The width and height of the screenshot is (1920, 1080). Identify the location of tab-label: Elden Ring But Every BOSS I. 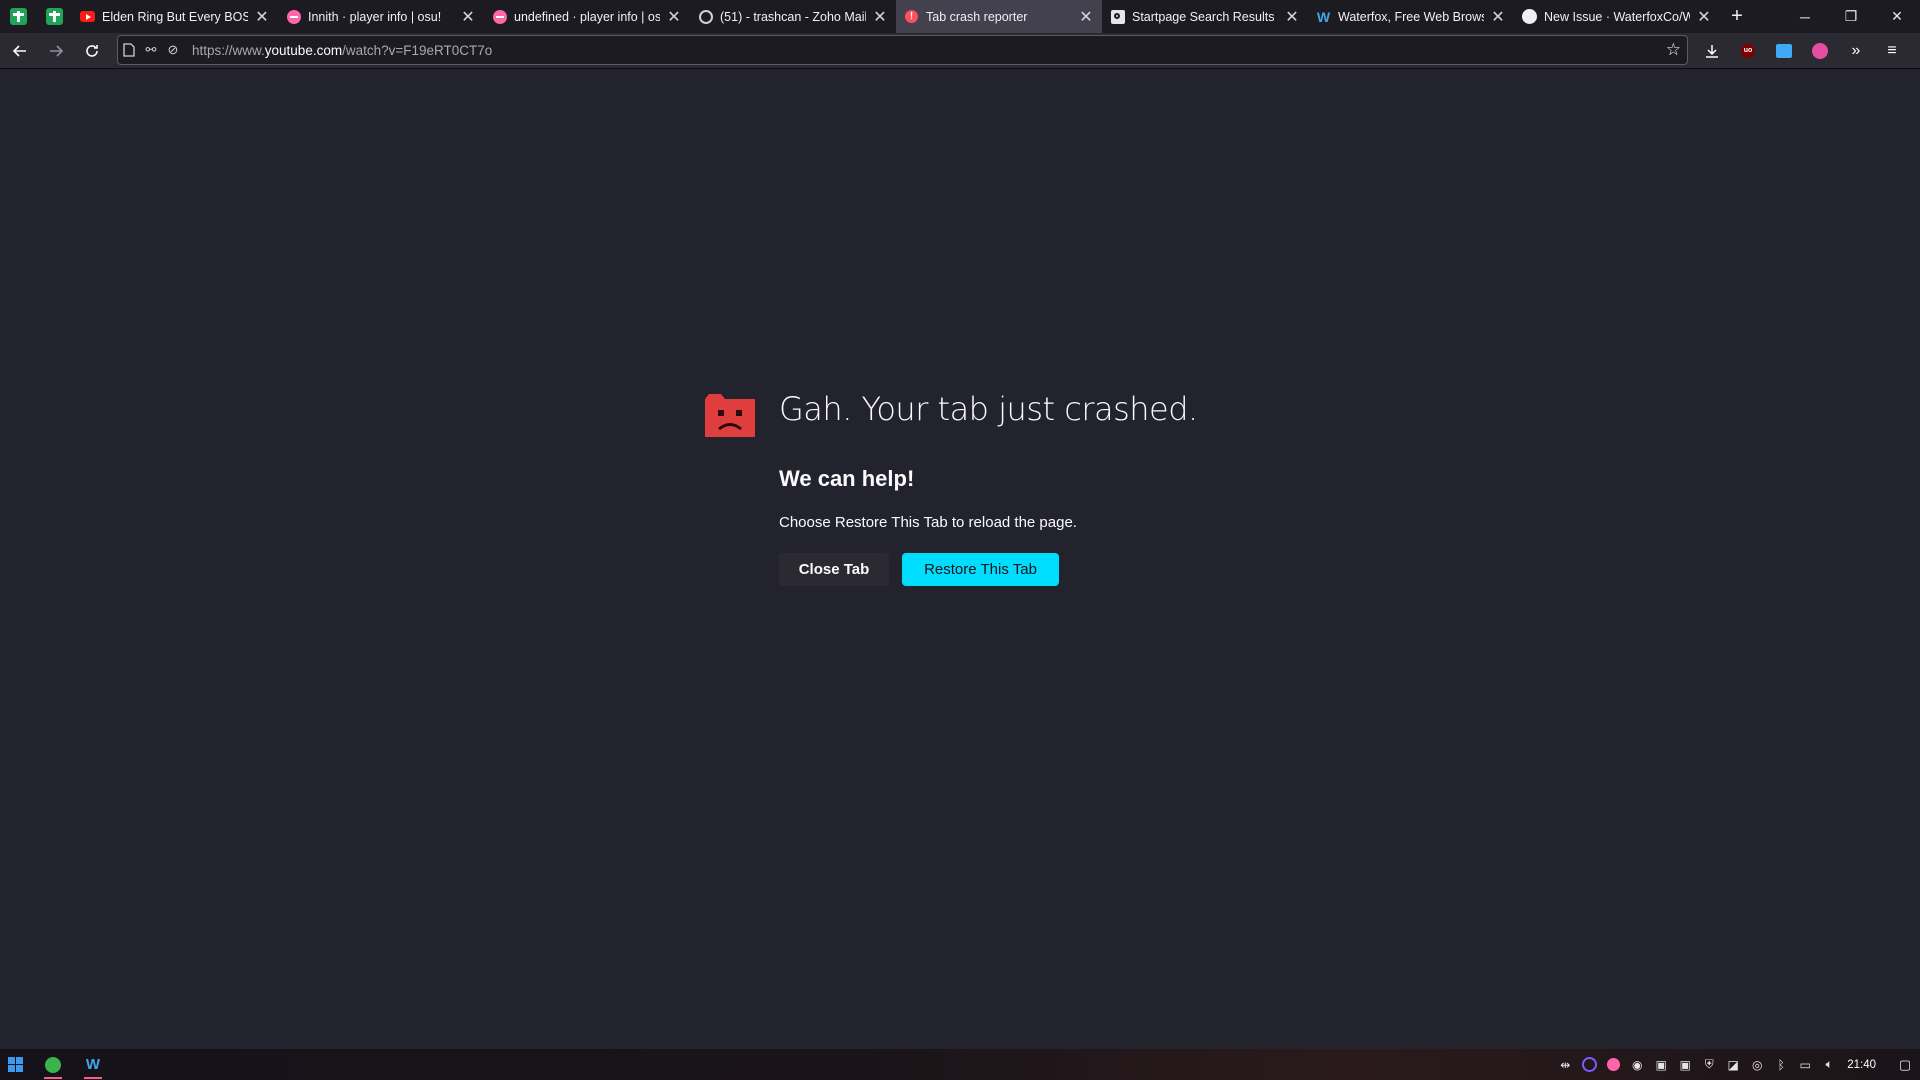
(175, 16).